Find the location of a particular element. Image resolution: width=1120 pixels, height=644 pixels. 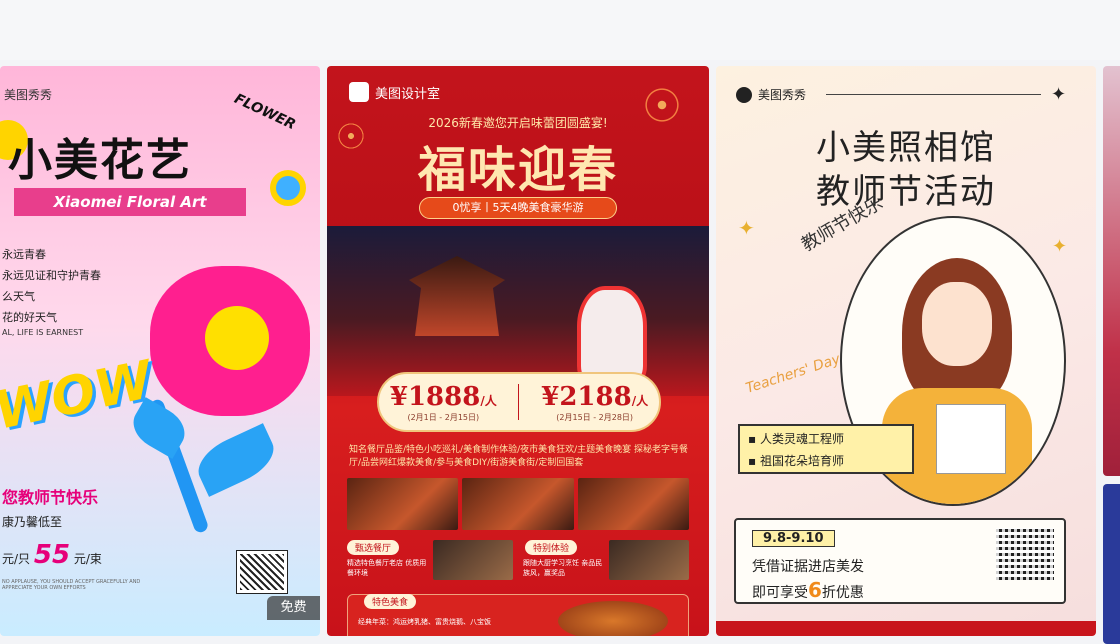

divider is located at coordinates (519, 402).